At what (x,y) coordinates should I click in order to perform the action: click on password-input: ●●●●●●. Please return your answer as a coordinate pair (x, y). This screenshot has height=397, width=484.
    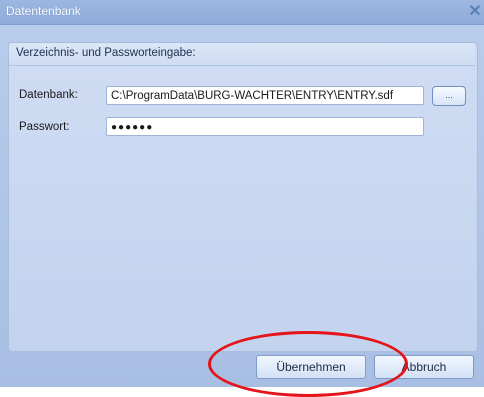
    Looking at the image, I should click on (265, 126).